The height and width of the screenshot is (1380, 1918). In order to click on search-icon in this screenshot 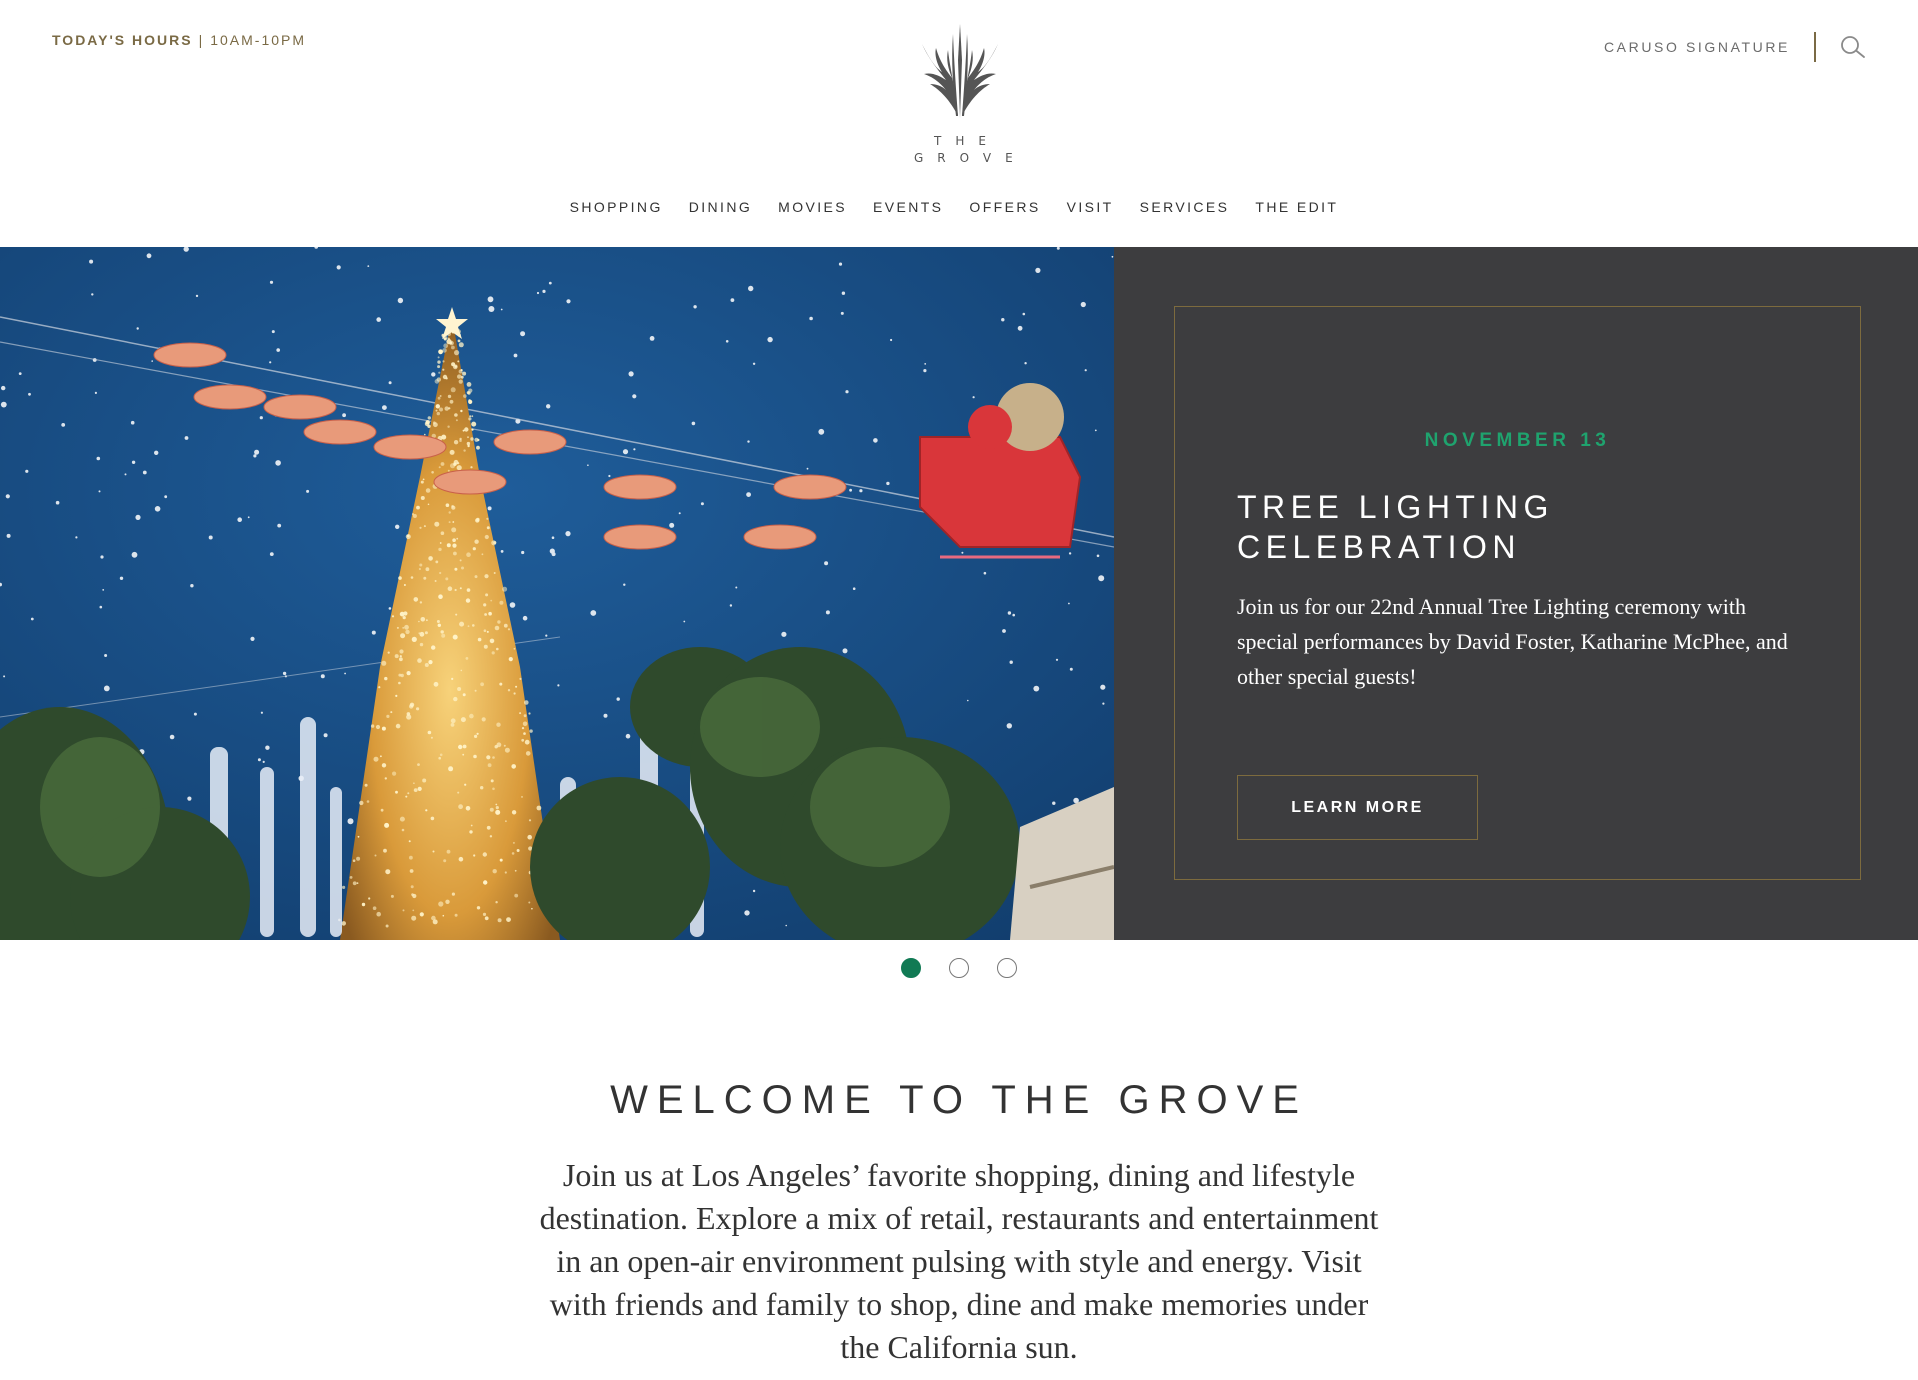, I will do `click(1853, 47)`.